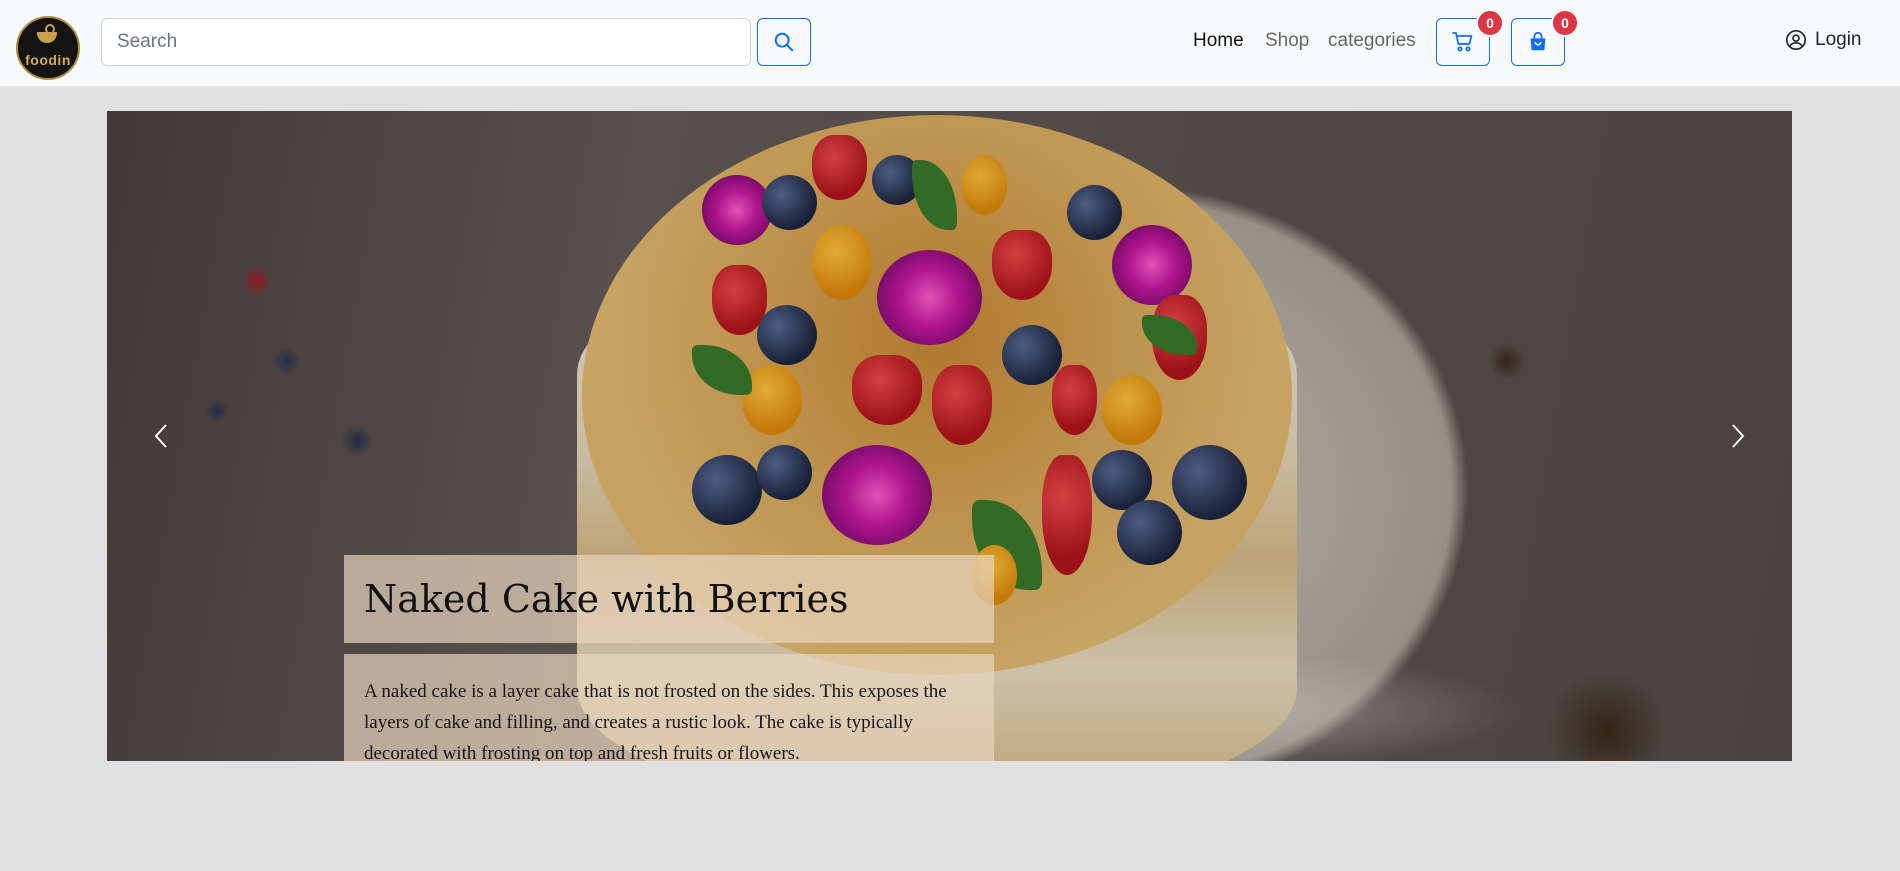  What do you see at coordinates (1372, 41) in the screenshot?
I see `nav-link-categories: categories` at bounding box center [1372, 41].